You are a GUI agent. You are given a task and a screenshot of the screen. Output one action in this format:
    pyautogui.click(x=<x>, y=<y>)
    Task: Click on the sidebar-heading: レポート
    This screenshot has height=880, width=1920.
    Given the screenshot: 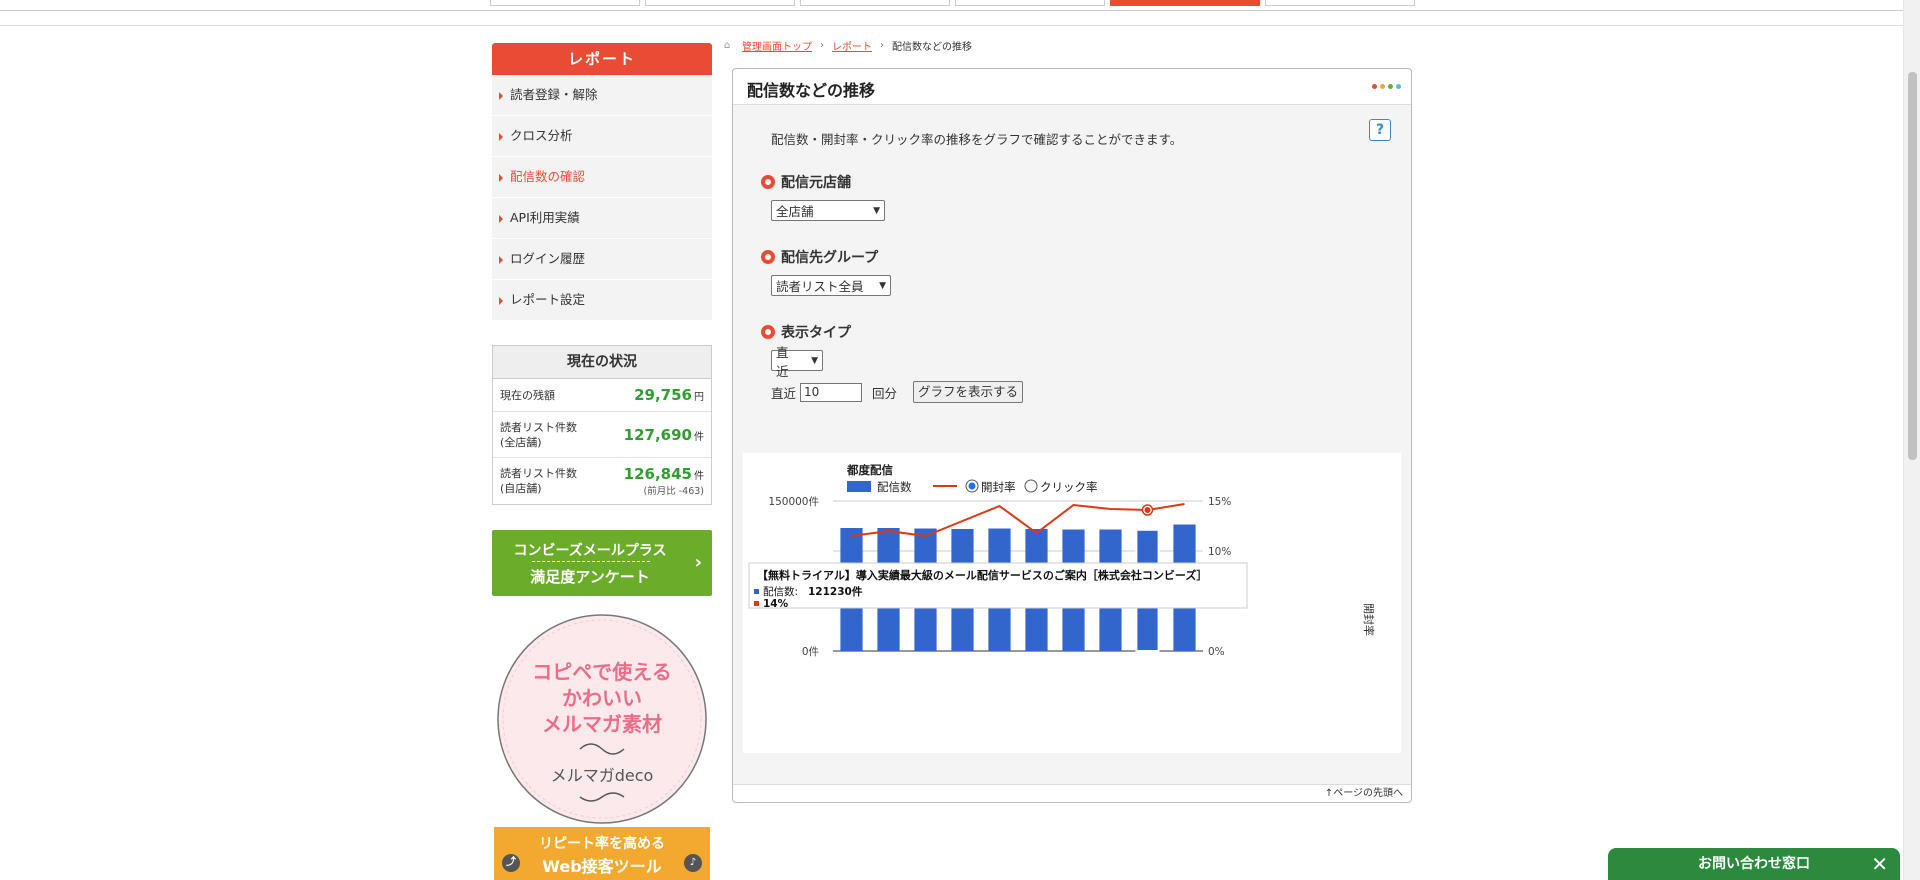 What is the action you would take?
    pyautogui.click(x=602, y=59)
    